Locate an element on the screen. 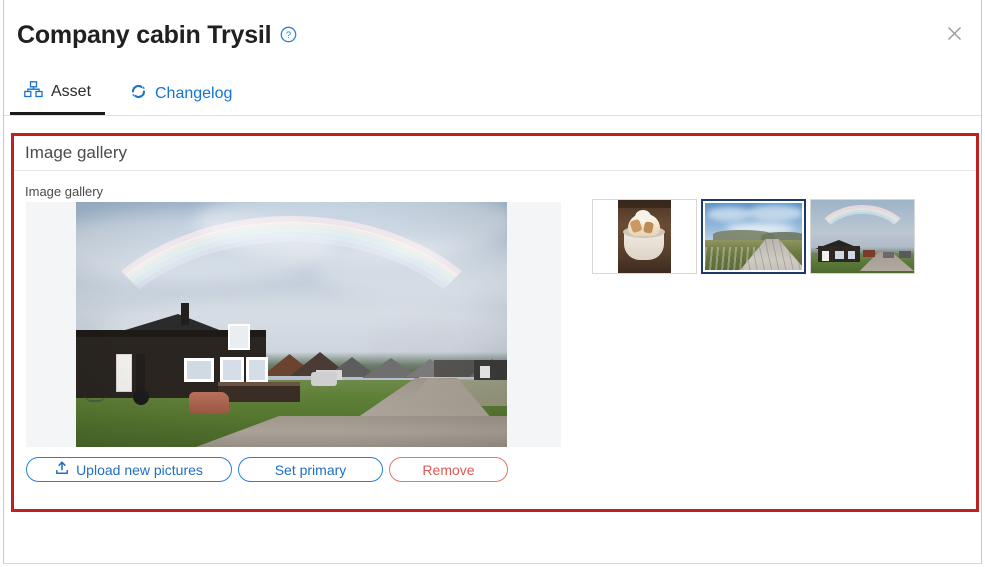 This screenshot has height=567, width=985. tab-changelog: Changelog is located at coordinates (181, 93).